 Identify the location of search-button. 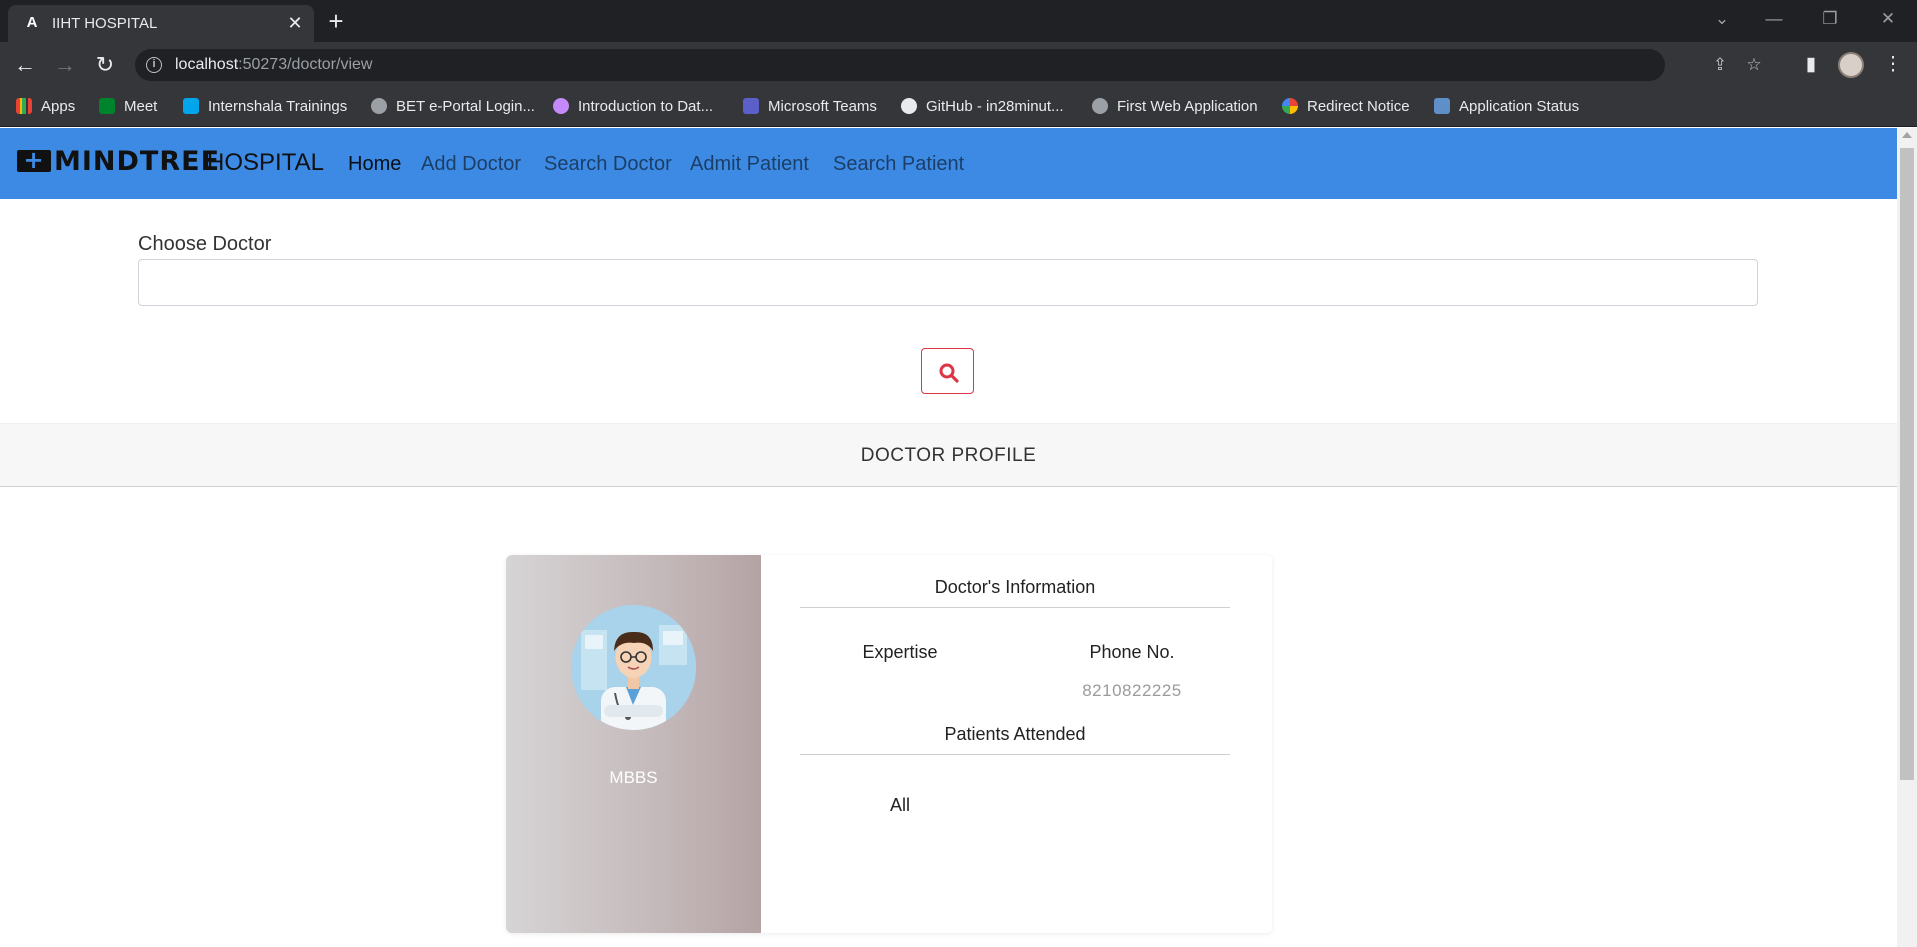
(947, 371).